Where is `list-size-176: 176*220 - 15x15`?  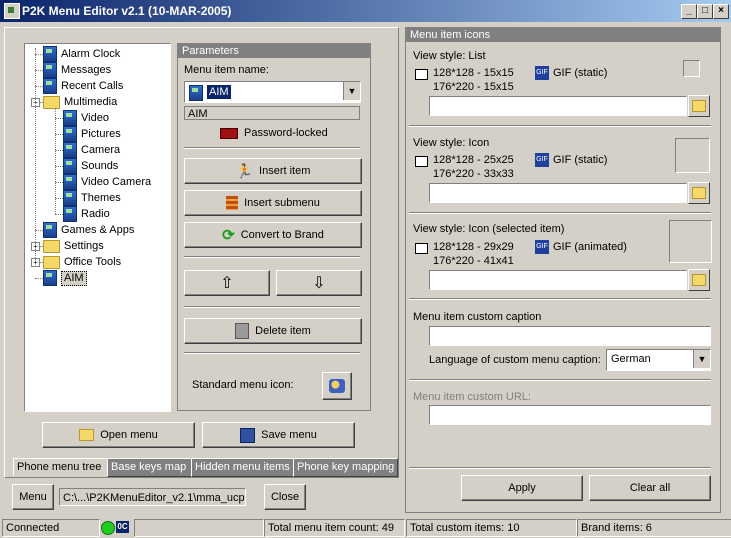 list-size-176: 176*220 - 15x15 is located at coordinates (473, 87).